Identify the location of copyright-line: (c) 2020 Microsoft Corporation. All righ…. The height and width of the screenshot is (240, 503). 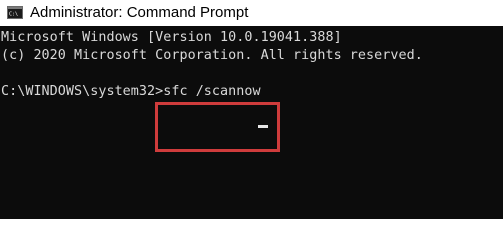
(212, 55).